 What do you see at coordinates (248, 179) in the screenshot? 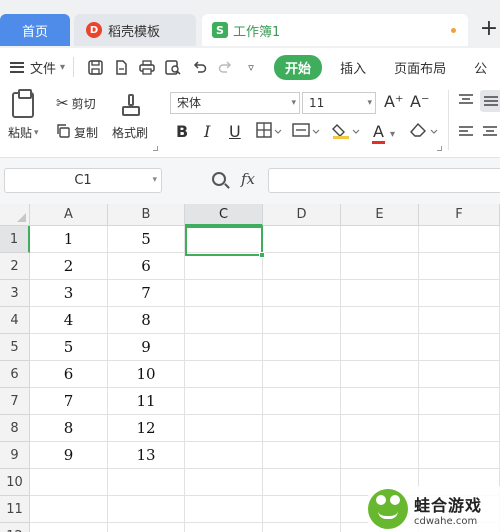
I see `insert-function-button: fx` at bounding box center [248, 179].